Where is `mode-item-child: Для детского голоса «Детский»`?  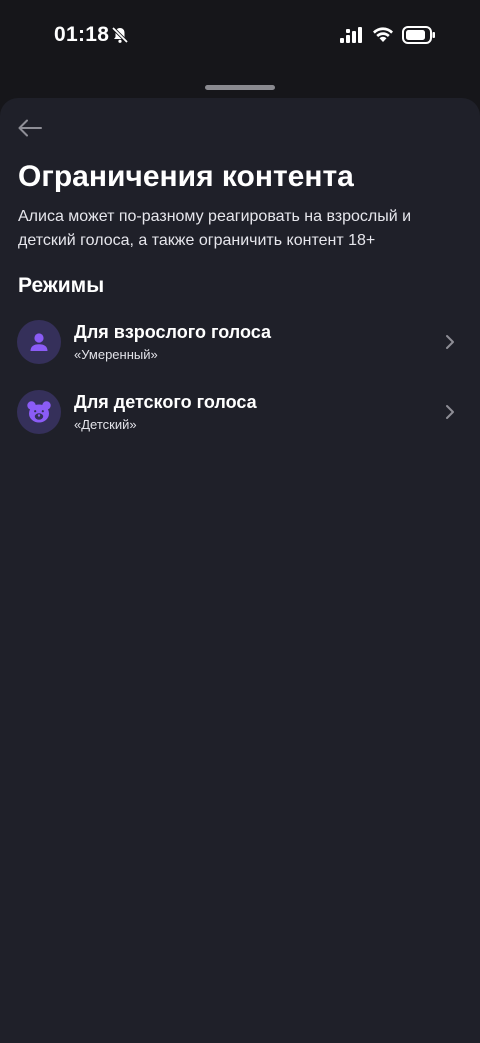
mode-item-child: Для детского голоса «Детский» is located at coordinates (240, 413).